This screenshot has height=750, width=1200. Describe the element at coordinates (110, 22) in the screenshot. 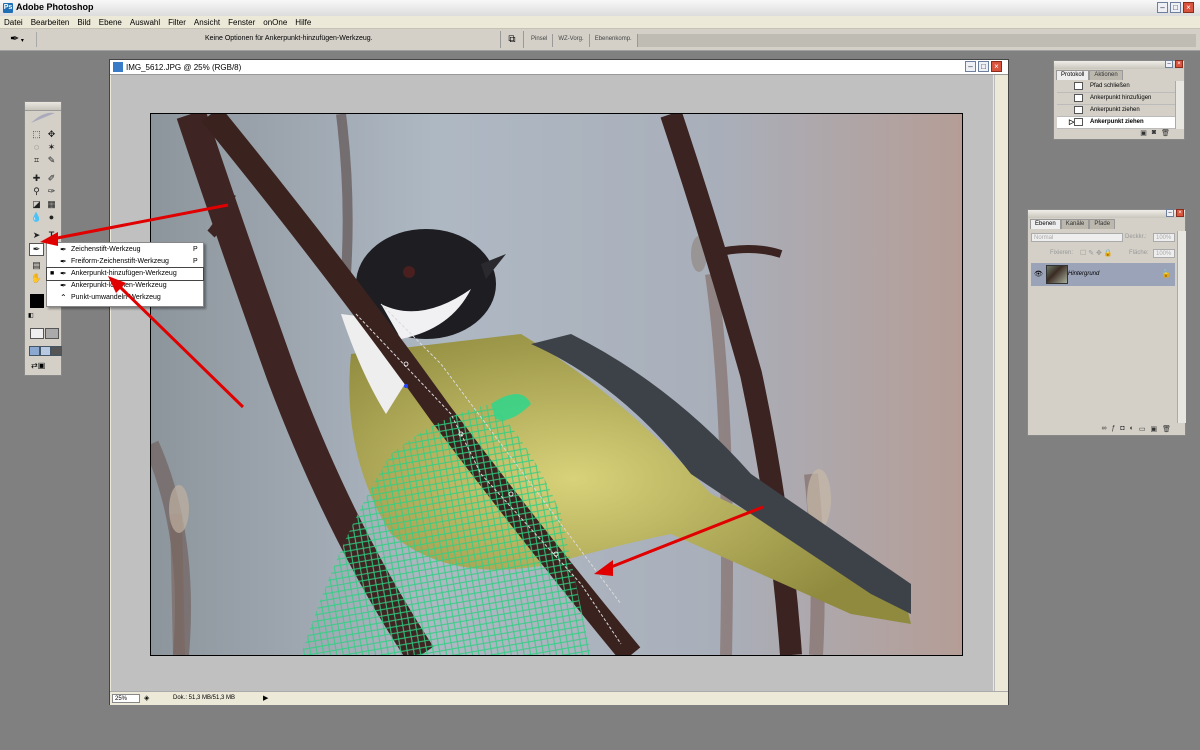

I see `menu-ebene: Ebene` at that location.